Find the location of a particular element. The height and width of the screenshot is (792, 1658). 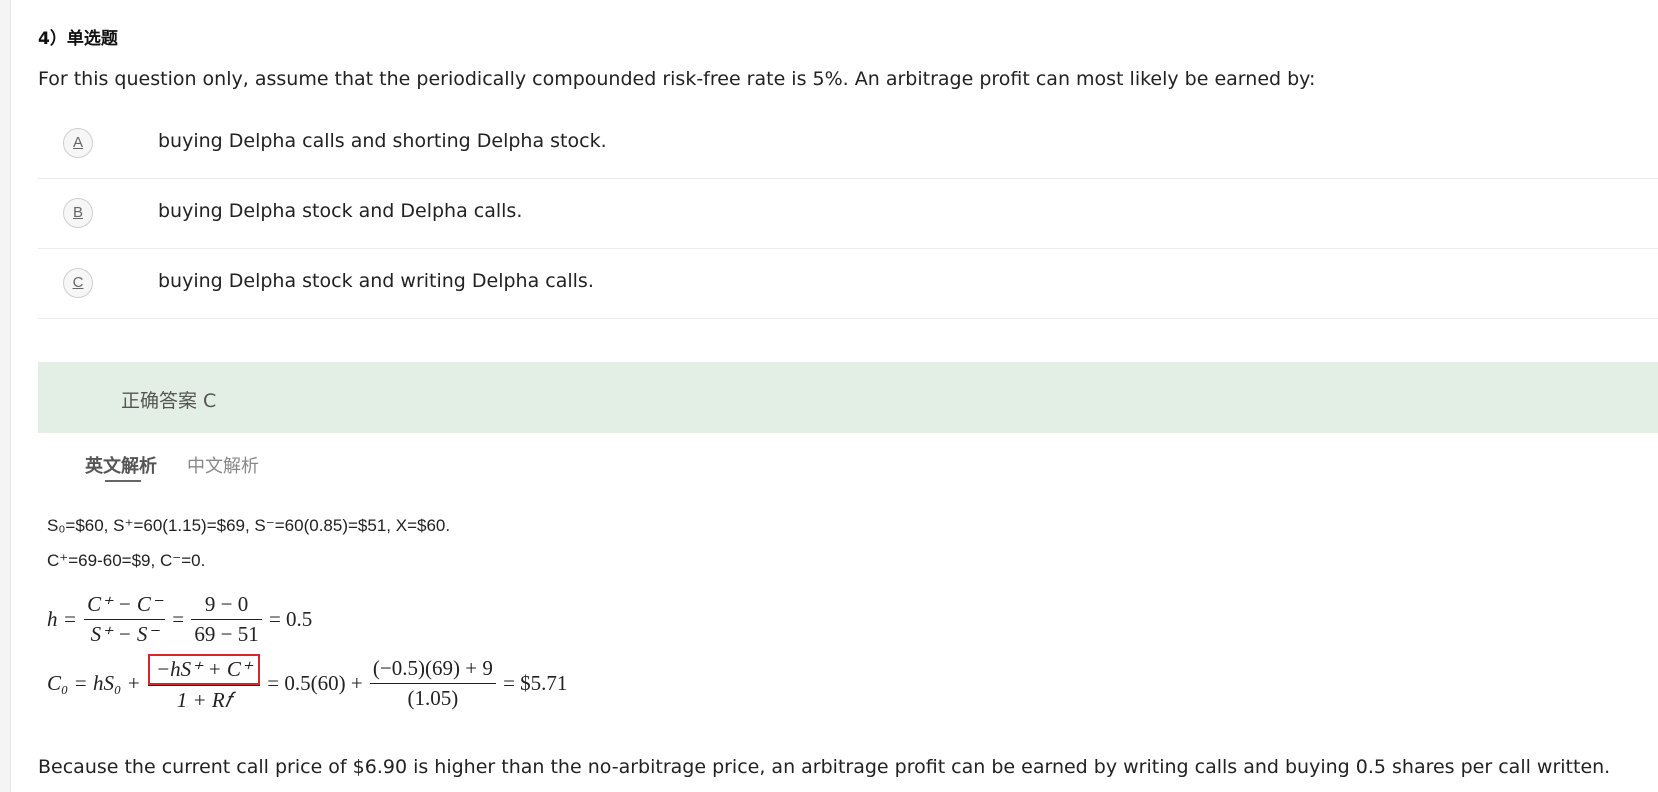

h-fraction-1: C⁺ − C⁻ S⁺ − S⁻ is located at coordinates (125, 619).